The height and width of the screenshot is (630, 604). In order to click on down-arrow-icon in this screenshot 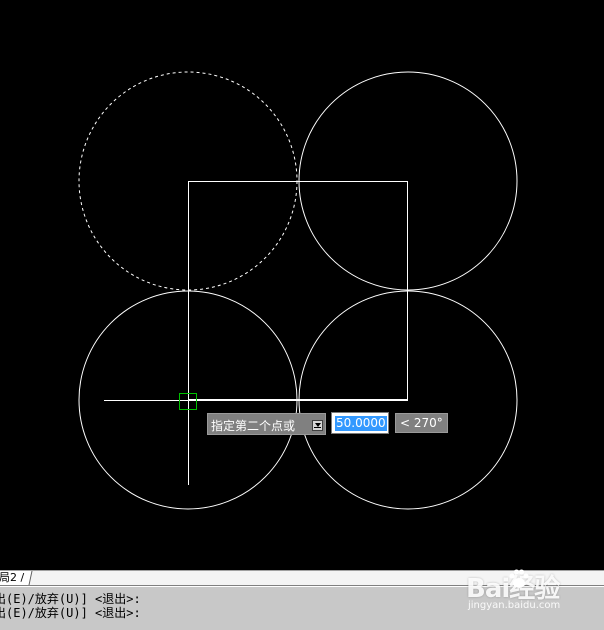, I will do `click(317, 425)`.